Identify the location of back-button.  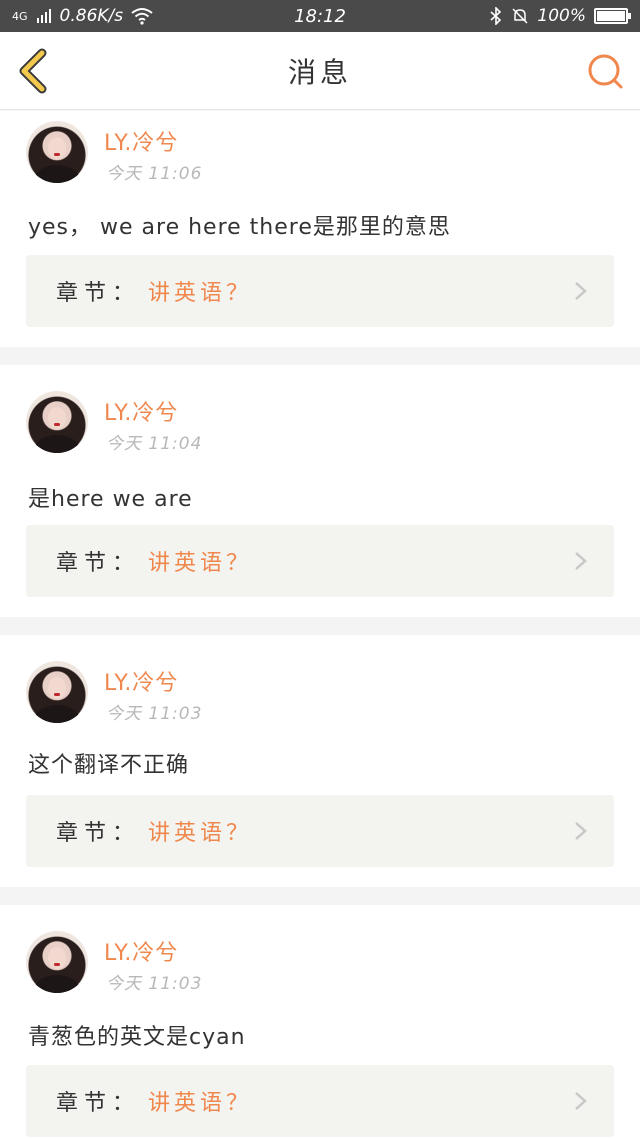
(34, 71).